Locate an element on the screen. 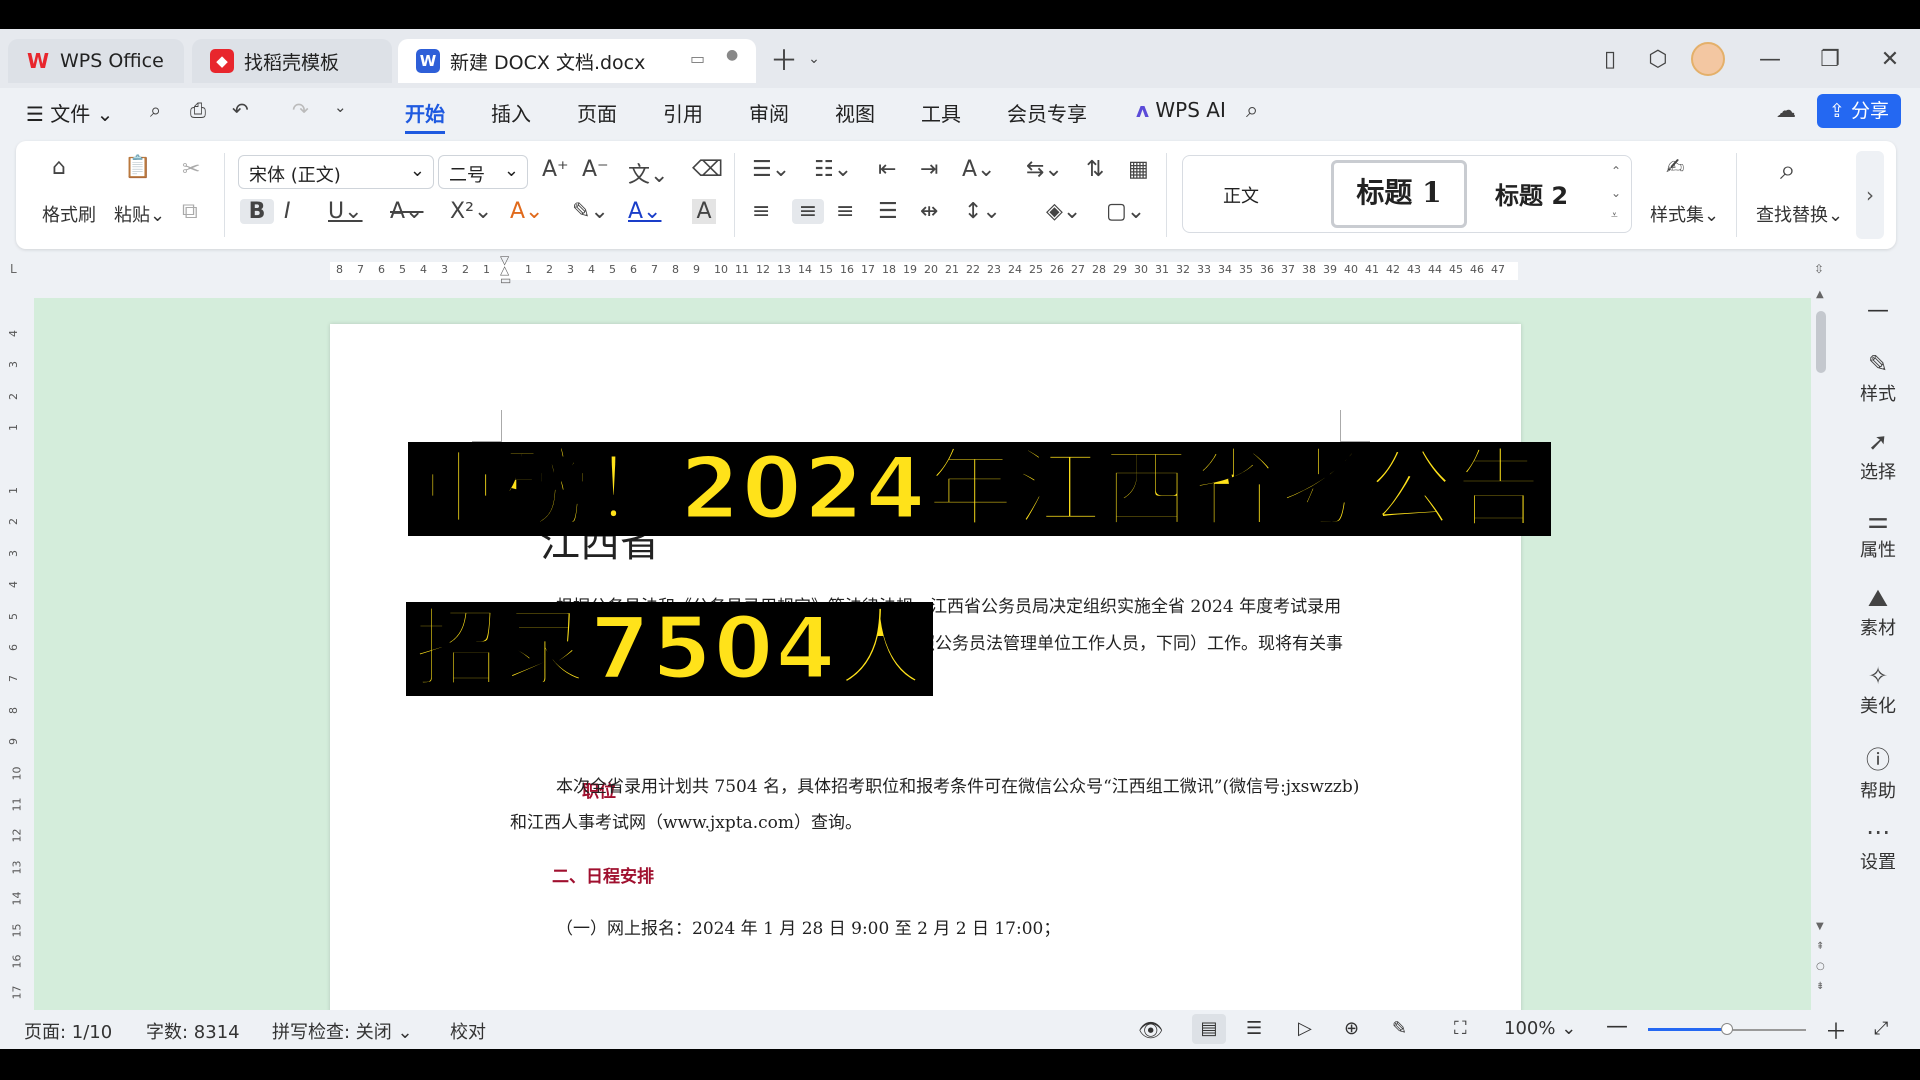 The image size is (1920, 1080). justify-icon: ☰ is located at coordinates (888, 211).